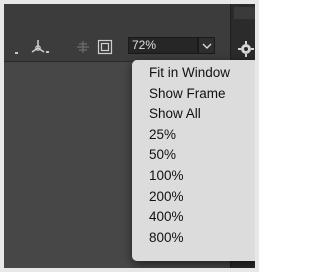 The image size is (320, 272). I want to click on menu-item-100: 100%, so click(193, 176).